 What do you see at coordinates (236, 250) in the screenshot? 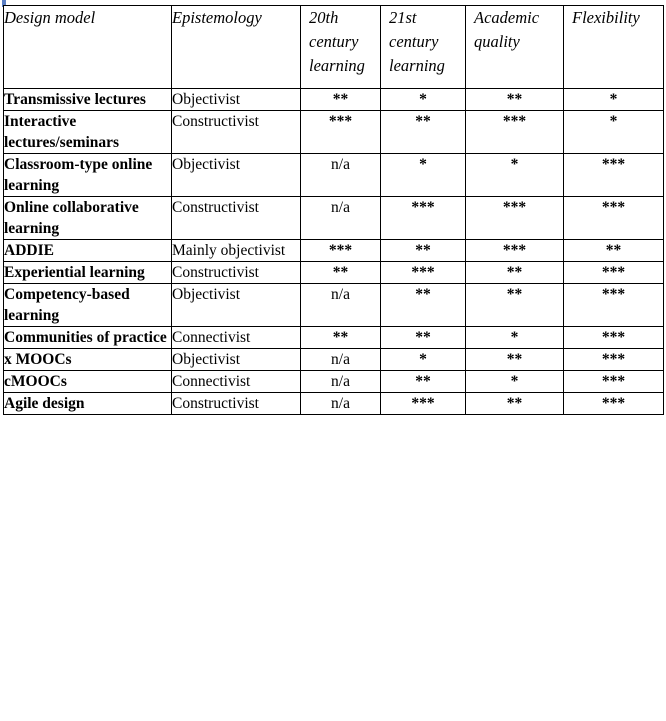
I see `cell-epistemology: Mainly objectivist` at bounding box center [236, 250].